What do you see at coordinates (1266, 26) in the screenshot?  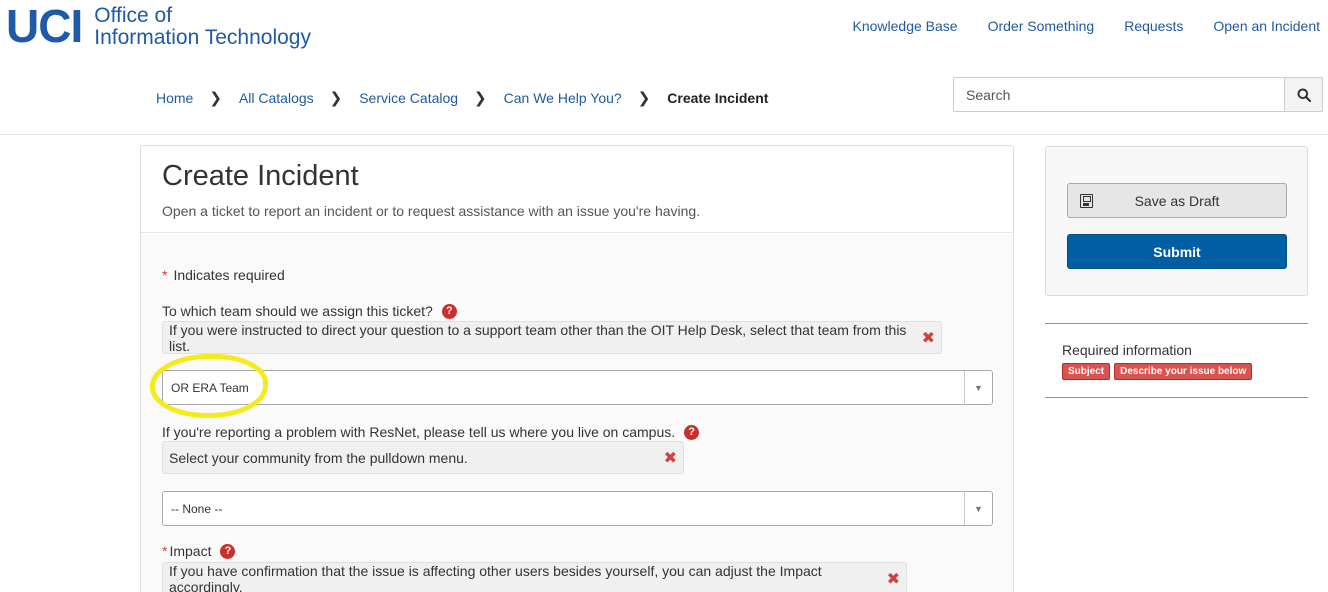 I see `nav-open-incident: Open an Incident` at bounding box center [1266, 26].